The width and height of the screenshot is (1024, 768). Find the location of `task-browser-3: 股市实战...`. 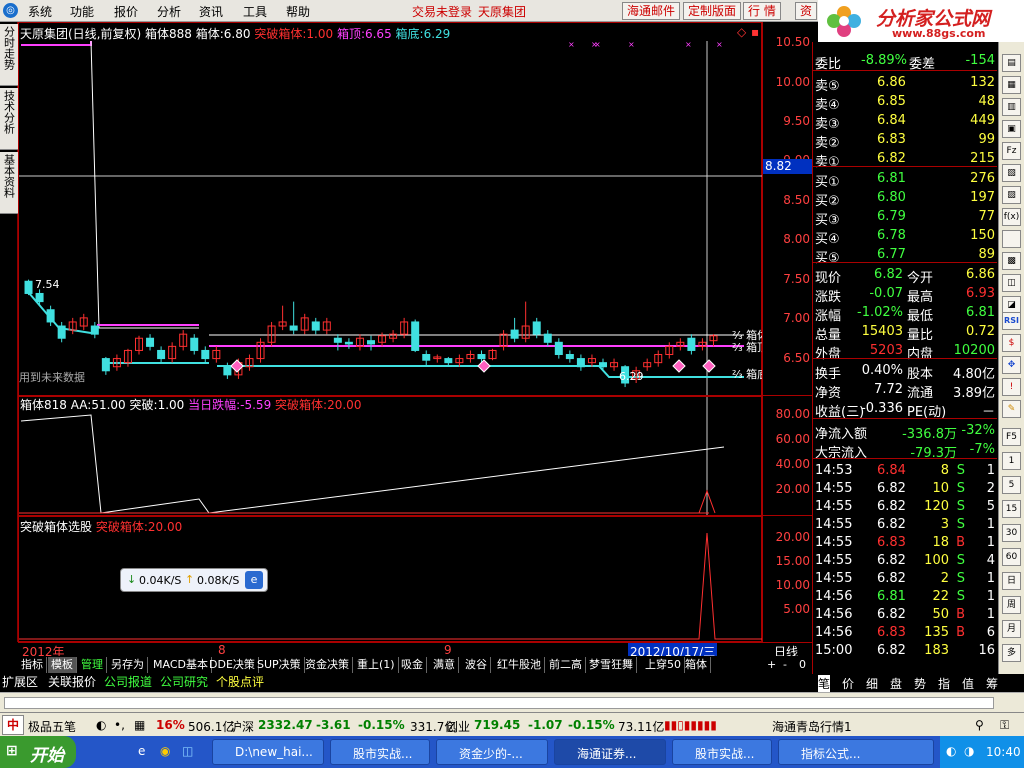

task-browser-3: 股市实战... is located at coordinates (722, 752).